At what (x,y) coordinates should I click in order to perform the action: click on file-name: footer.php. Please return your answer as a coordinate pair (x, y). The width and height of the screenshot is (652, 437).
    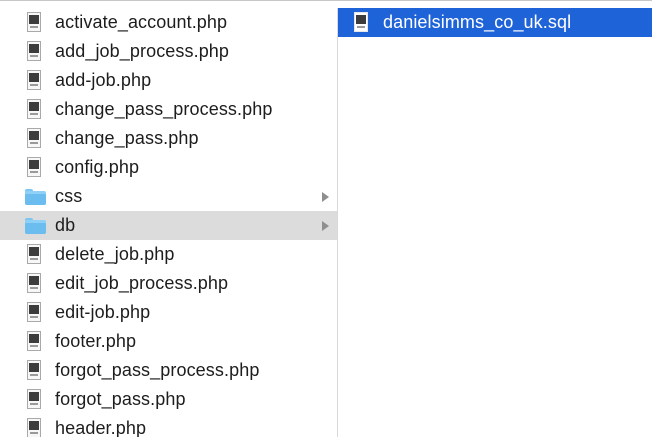
    Looking at the image, I should click on (96, 341).